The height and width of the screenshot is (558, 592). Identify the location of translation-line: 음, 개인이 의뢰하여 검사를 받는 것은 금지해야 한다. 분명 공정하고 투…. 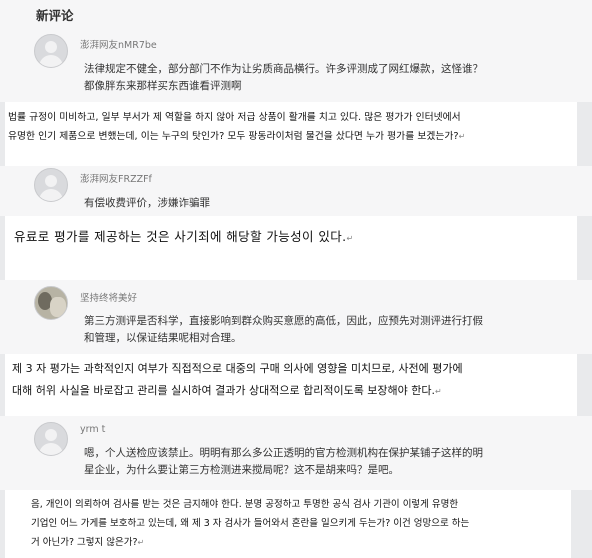
(245, 504).